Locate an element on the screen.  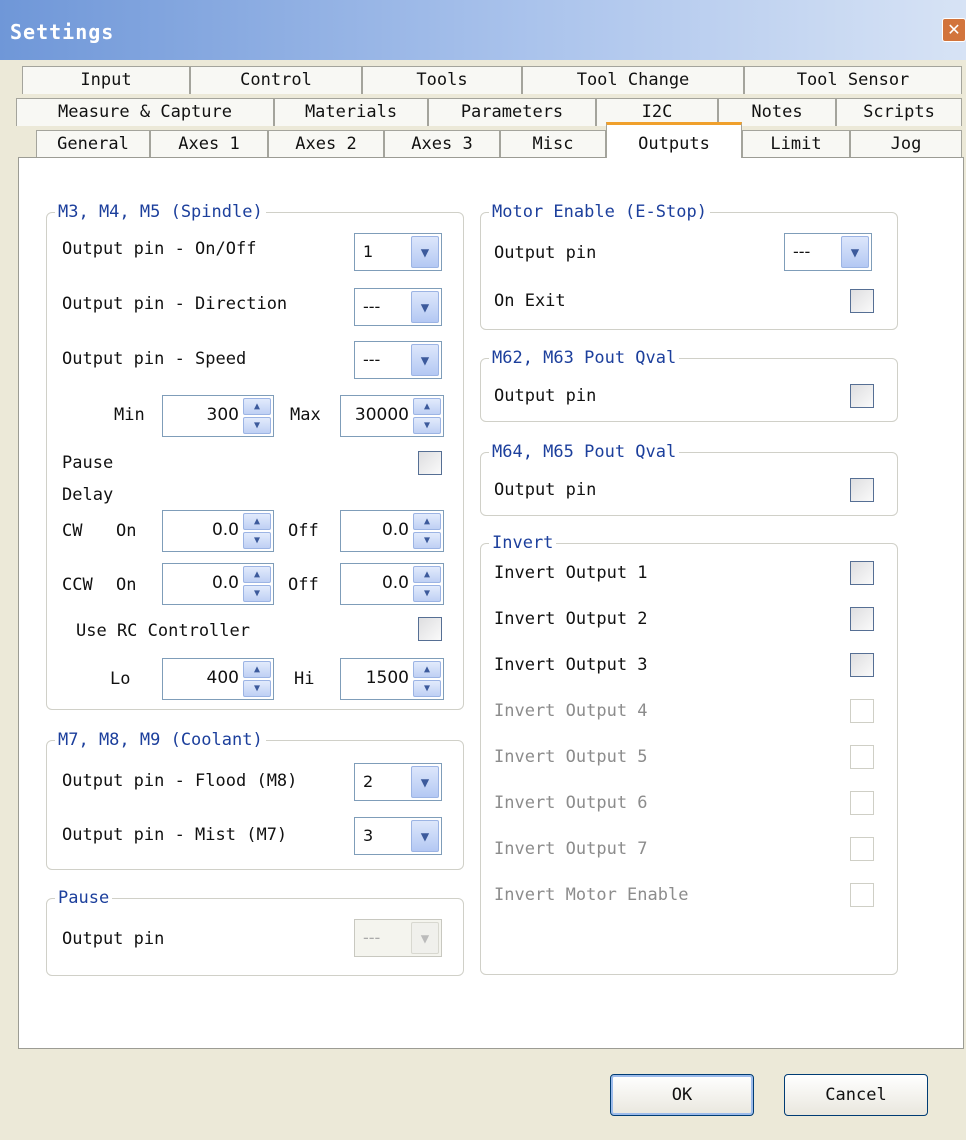
invert-output-4-checkbox is located at coordinates (862, 711).